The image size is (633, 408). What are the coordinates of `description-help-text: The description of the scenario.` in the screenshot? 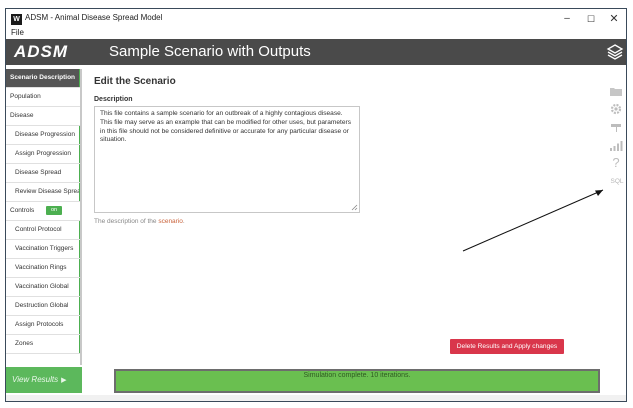 It's located at (139, 221).